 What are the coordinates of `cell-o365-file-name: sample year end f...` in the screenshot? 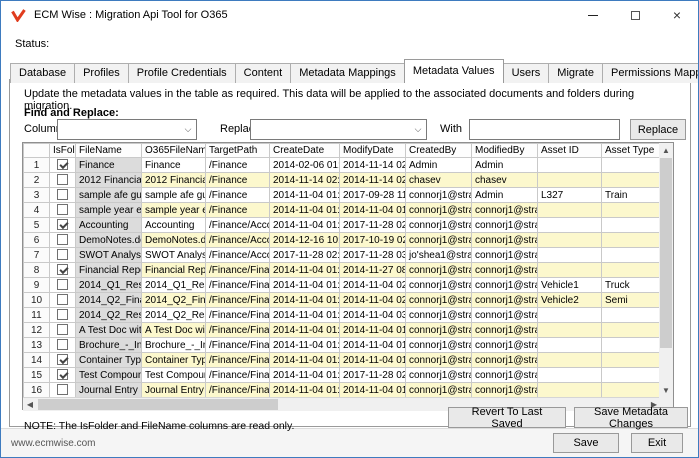 It's located at (173, 210).